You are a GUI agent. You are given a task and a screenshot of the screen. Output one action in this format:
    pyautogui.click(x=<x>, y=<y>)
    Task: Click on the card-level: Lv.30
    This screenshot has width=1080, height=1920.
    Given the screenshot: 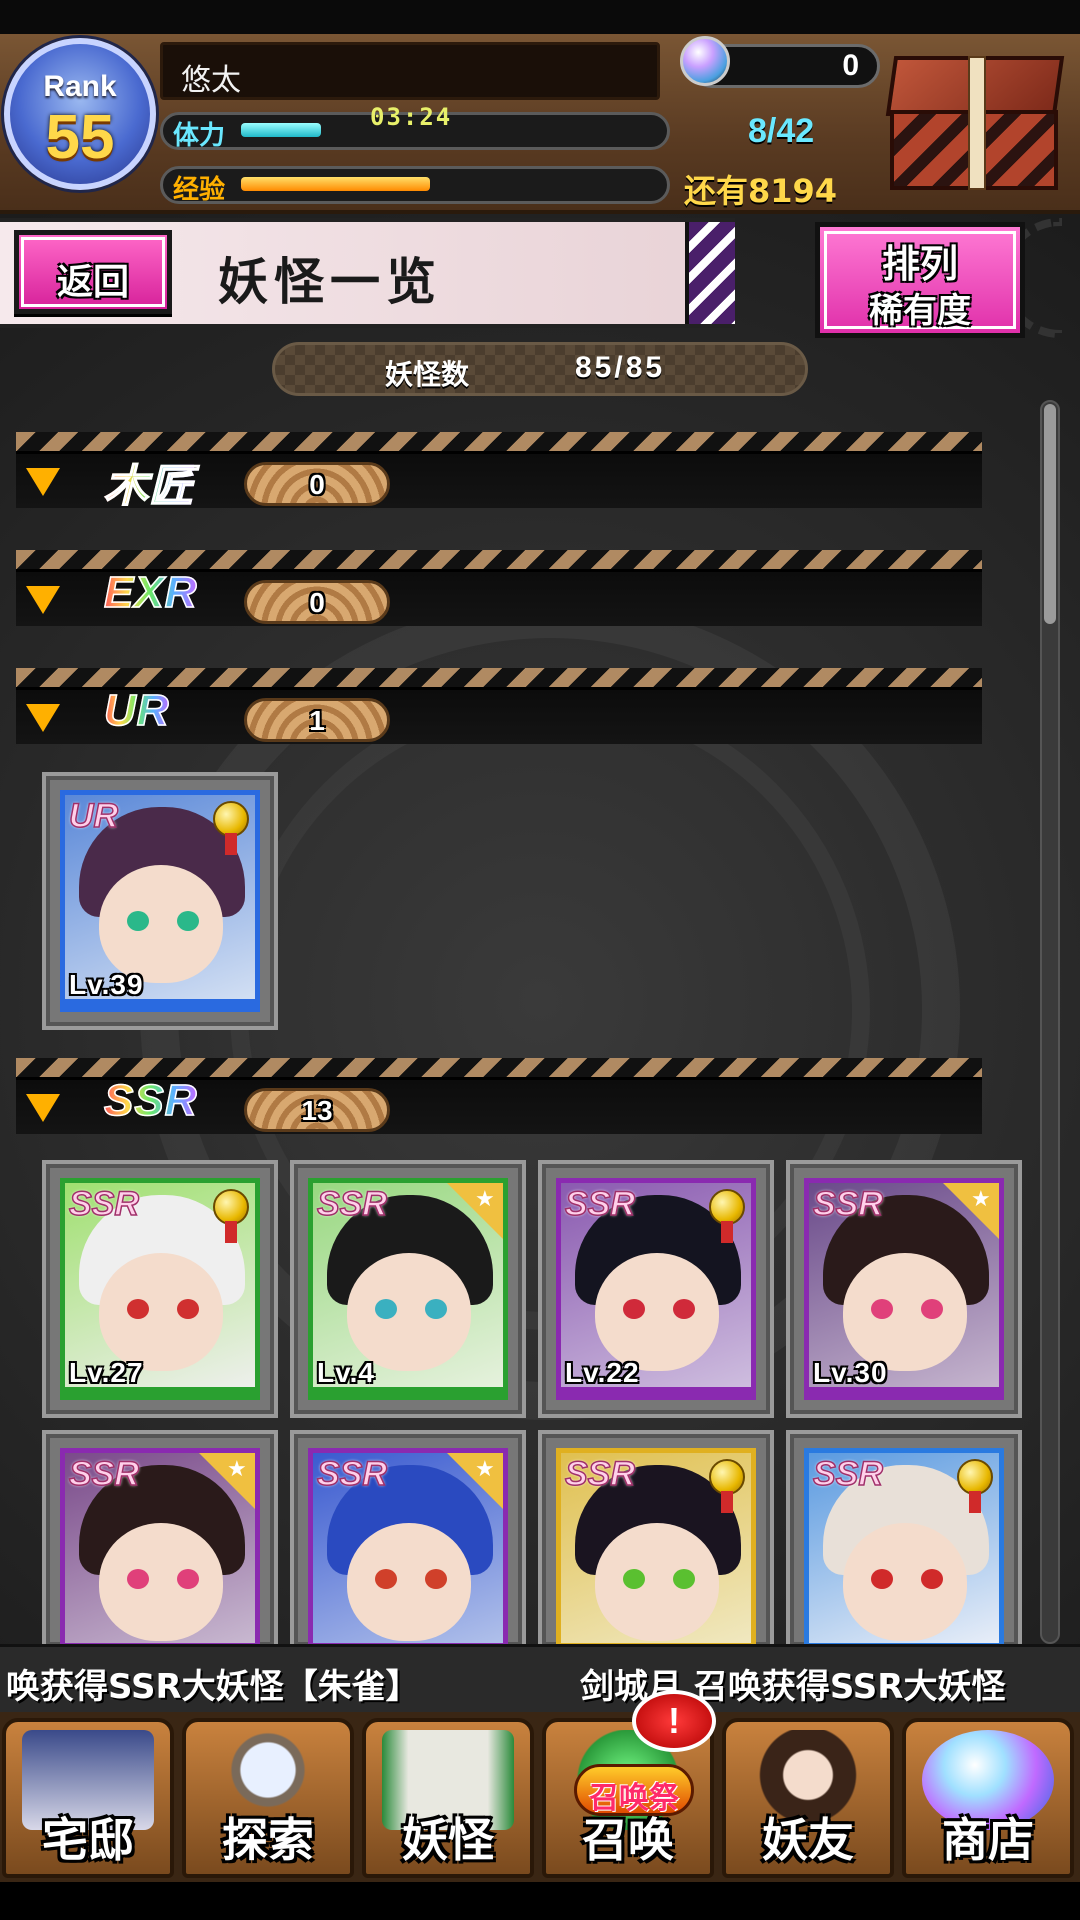 What is the action you would take?
    pyautogui.click(x=850, y=1372)
    